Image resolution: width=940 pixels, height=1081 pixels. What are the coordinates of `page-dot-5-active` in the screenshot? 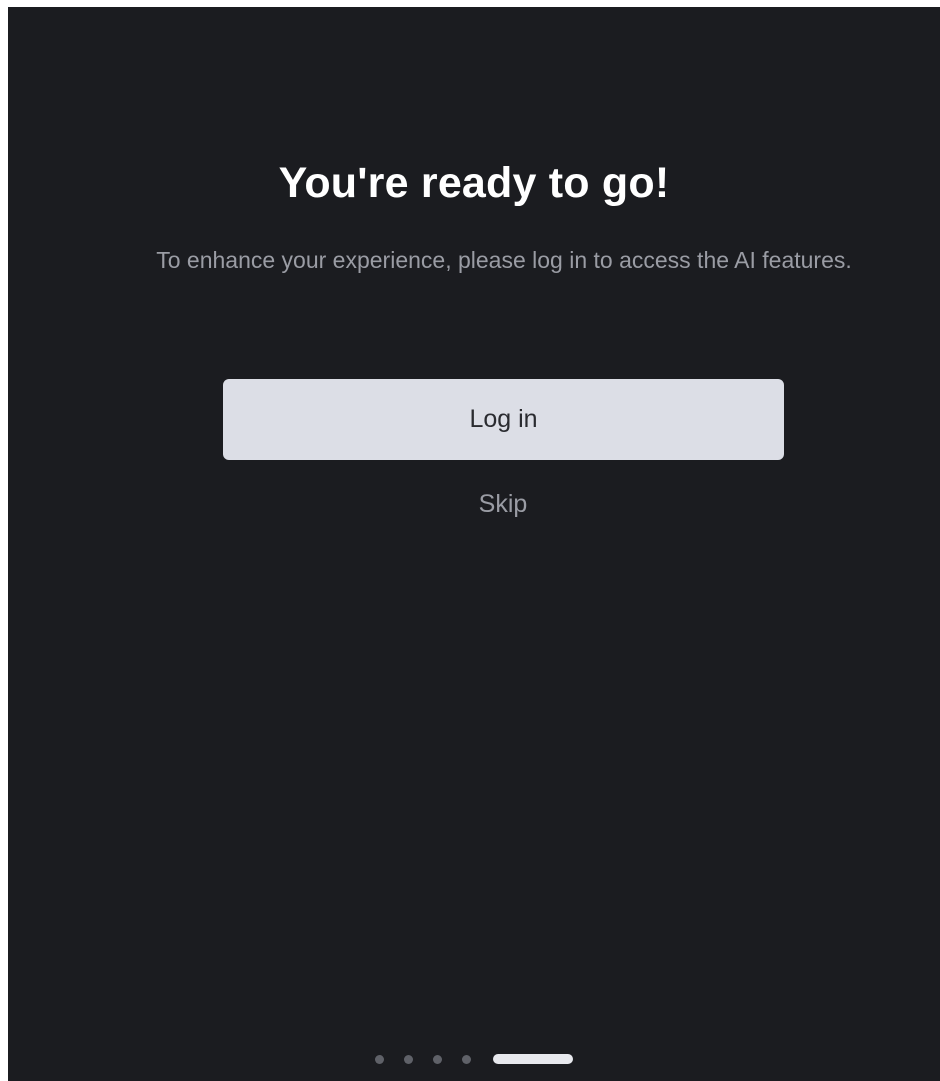 It's located at (533, 1059).